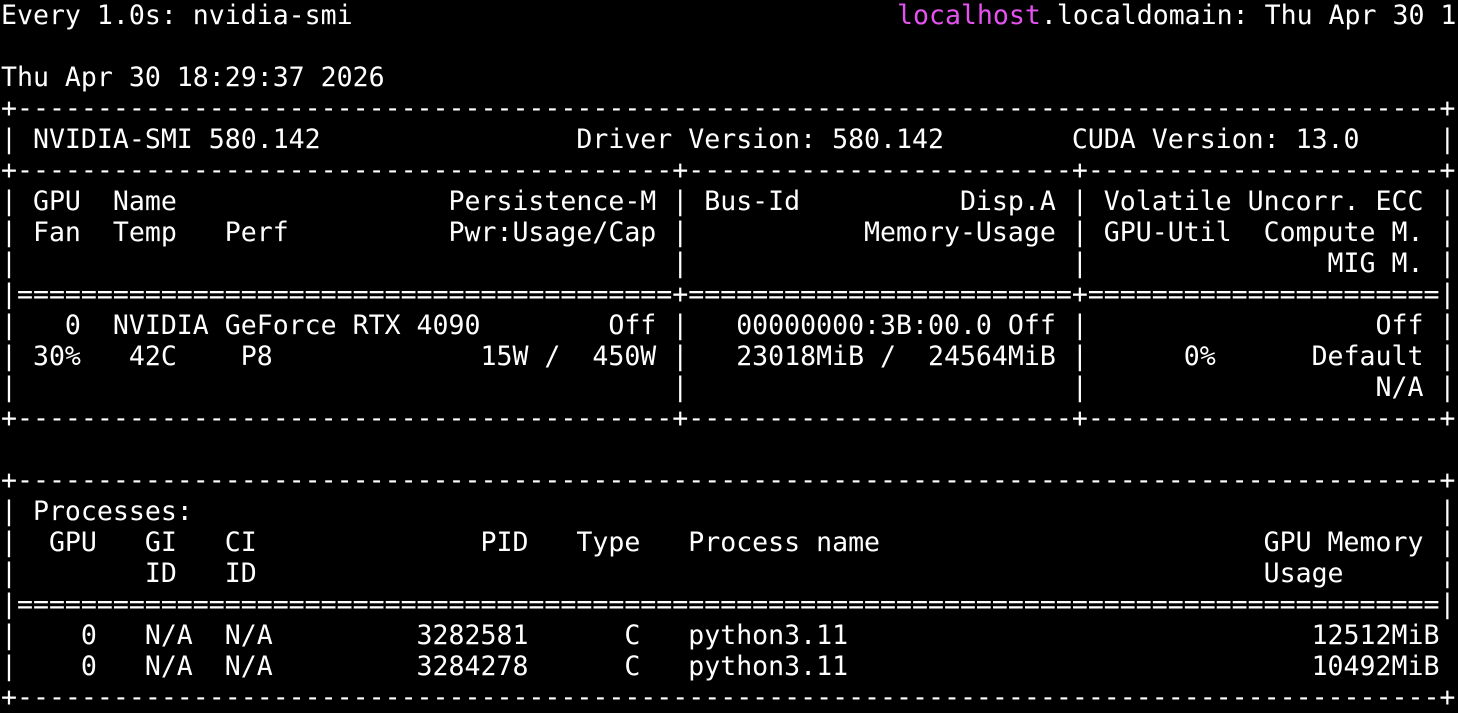  I want to click on watch-header-right: localhost.localdomain: Thu Apr 30 1, so click(1176, 15).